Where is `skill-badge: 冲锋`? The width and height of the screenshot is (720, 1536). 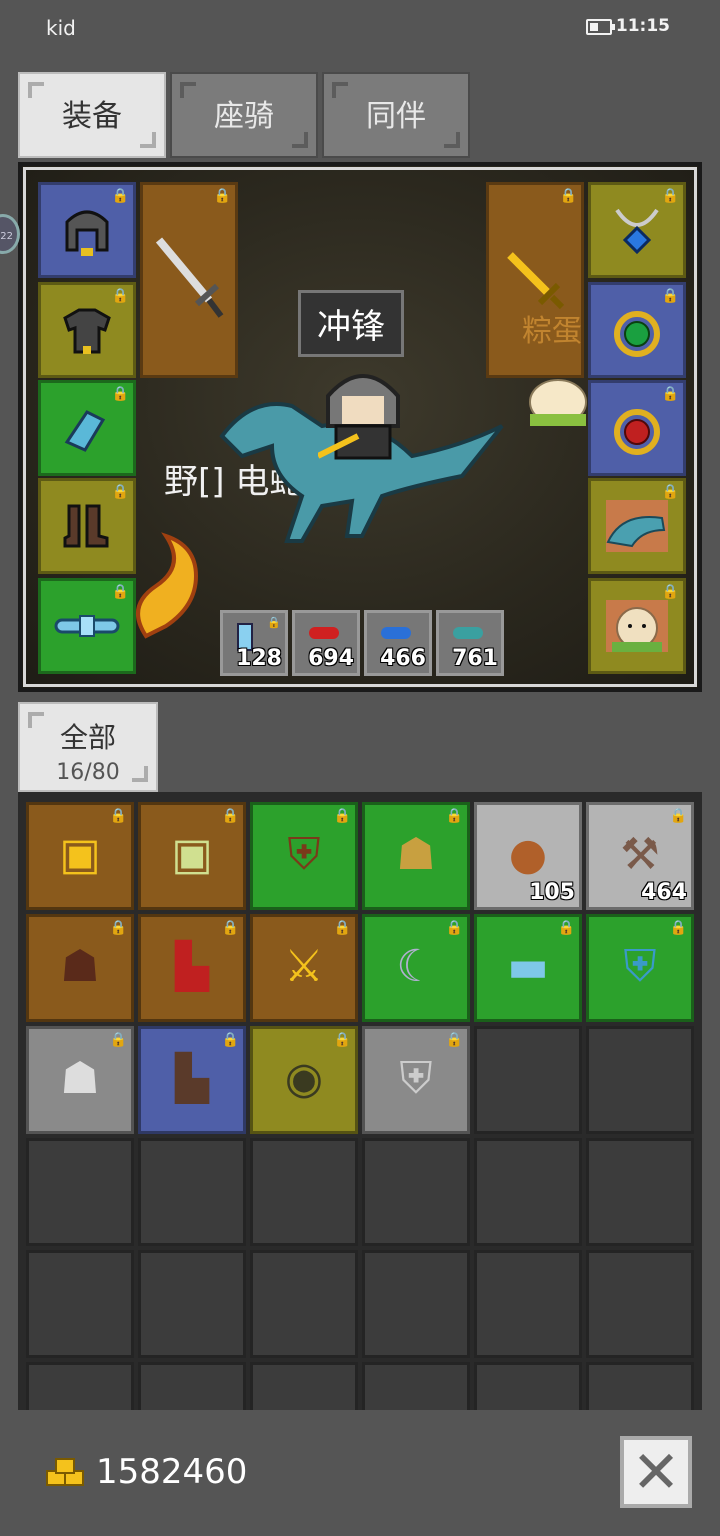 skill-badge: 冲锋 is located at coordinates (351, 323).